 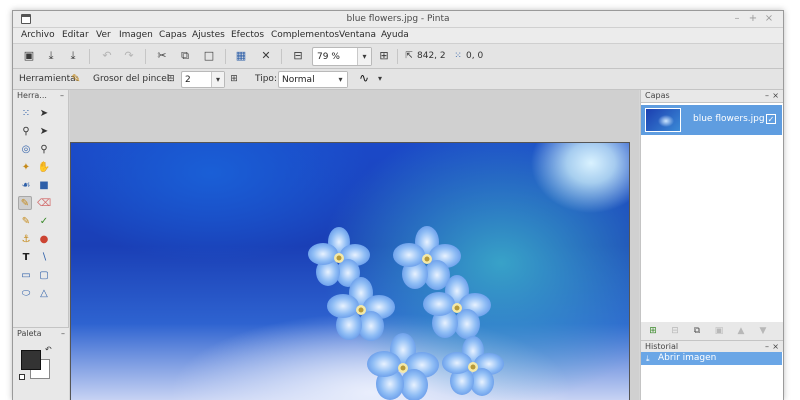 I want to click on selection-size-icon: ⁙, so click(x=458, y=56).